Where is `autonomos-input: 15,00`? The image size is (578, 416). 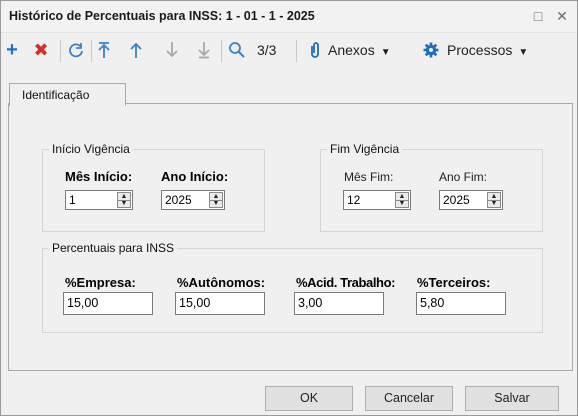
autonomos-input: 15,00 is located at coordinates (220, 303).